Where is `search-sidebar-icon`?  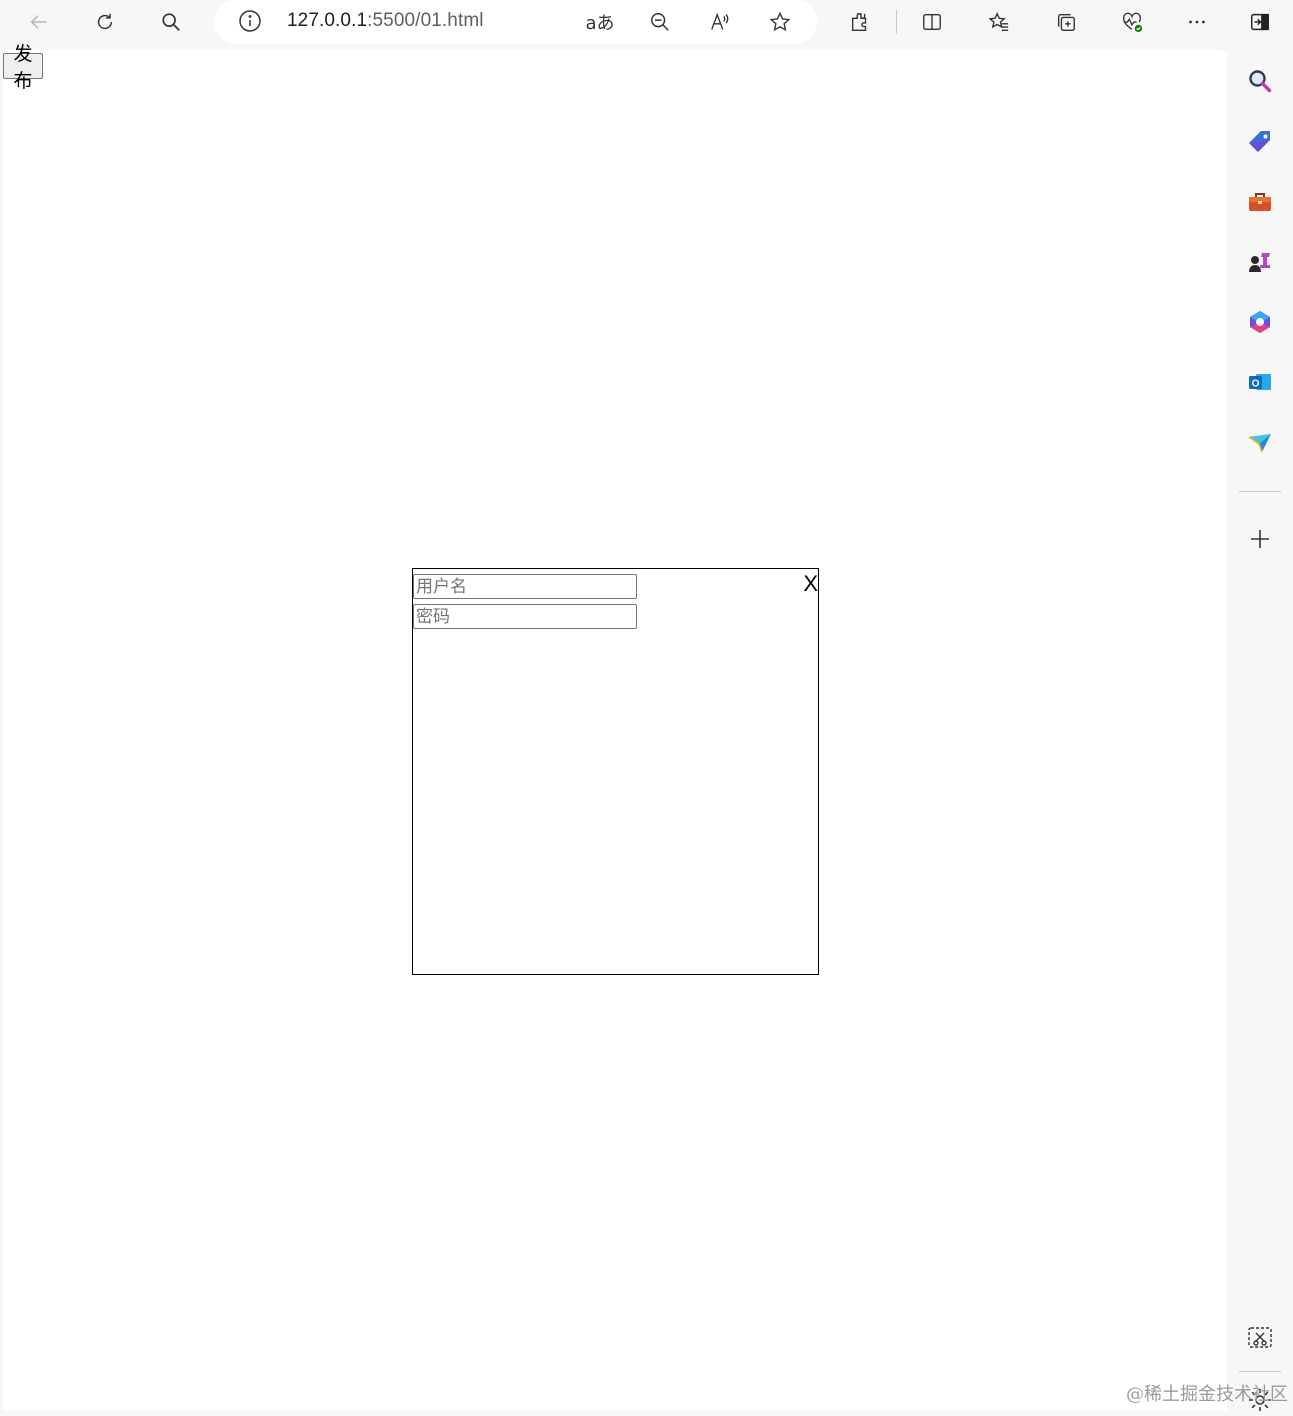 search-sidebar-icon is located at coordinates (1260, 81).